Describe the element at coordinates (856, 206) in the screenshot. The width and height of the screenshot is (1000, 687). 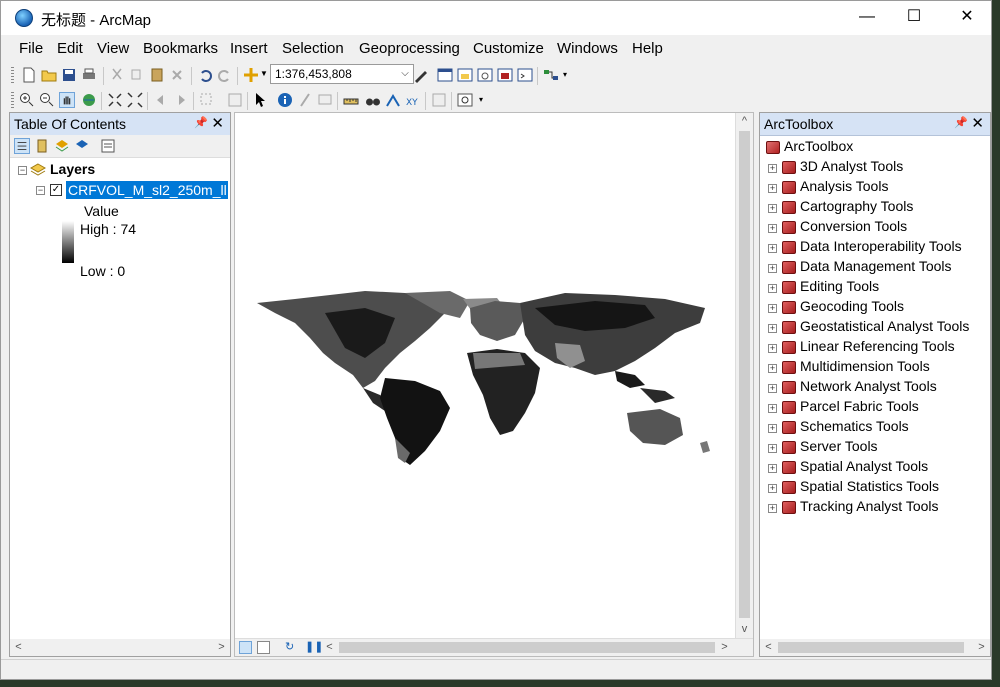
I see `toolbox-item: Cartography Tools` at that location.